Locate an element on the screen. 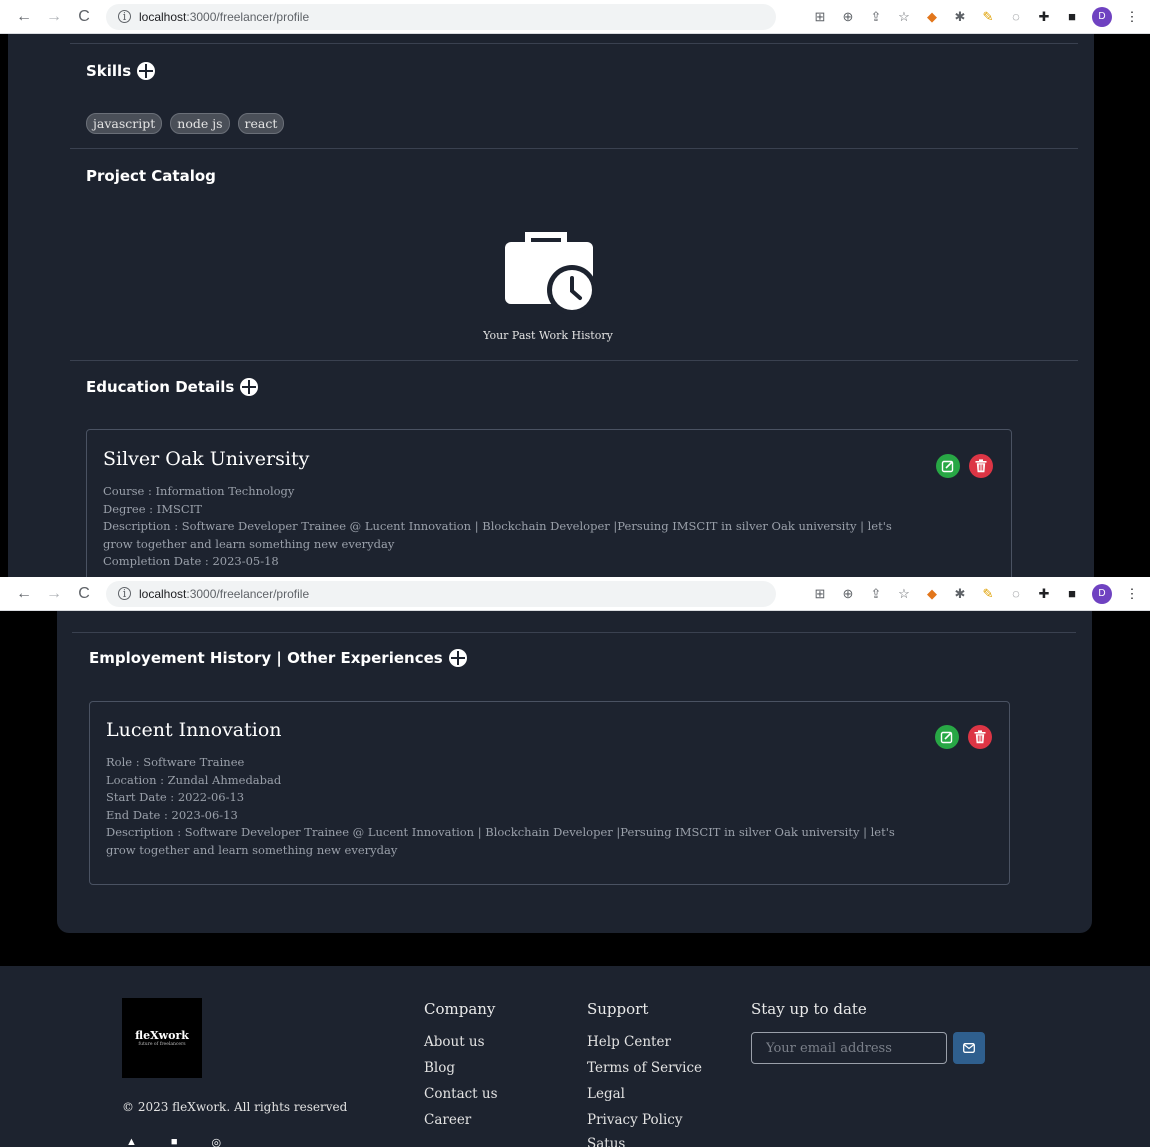 This screenshot has width=1150, height=1147. skills-header: Skills is located at coordinates (121, 71).